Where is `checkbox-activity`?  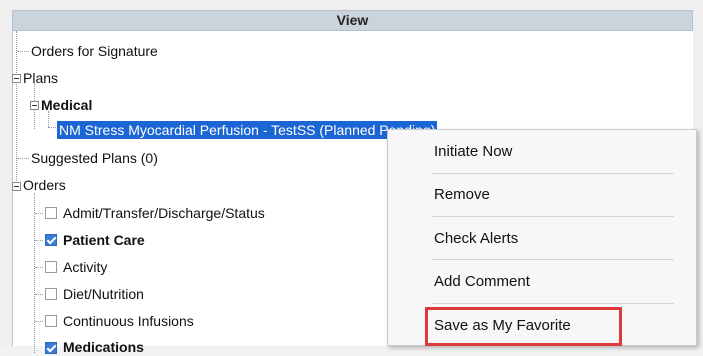 checkbox-activity is located at coordinates (51, 267).